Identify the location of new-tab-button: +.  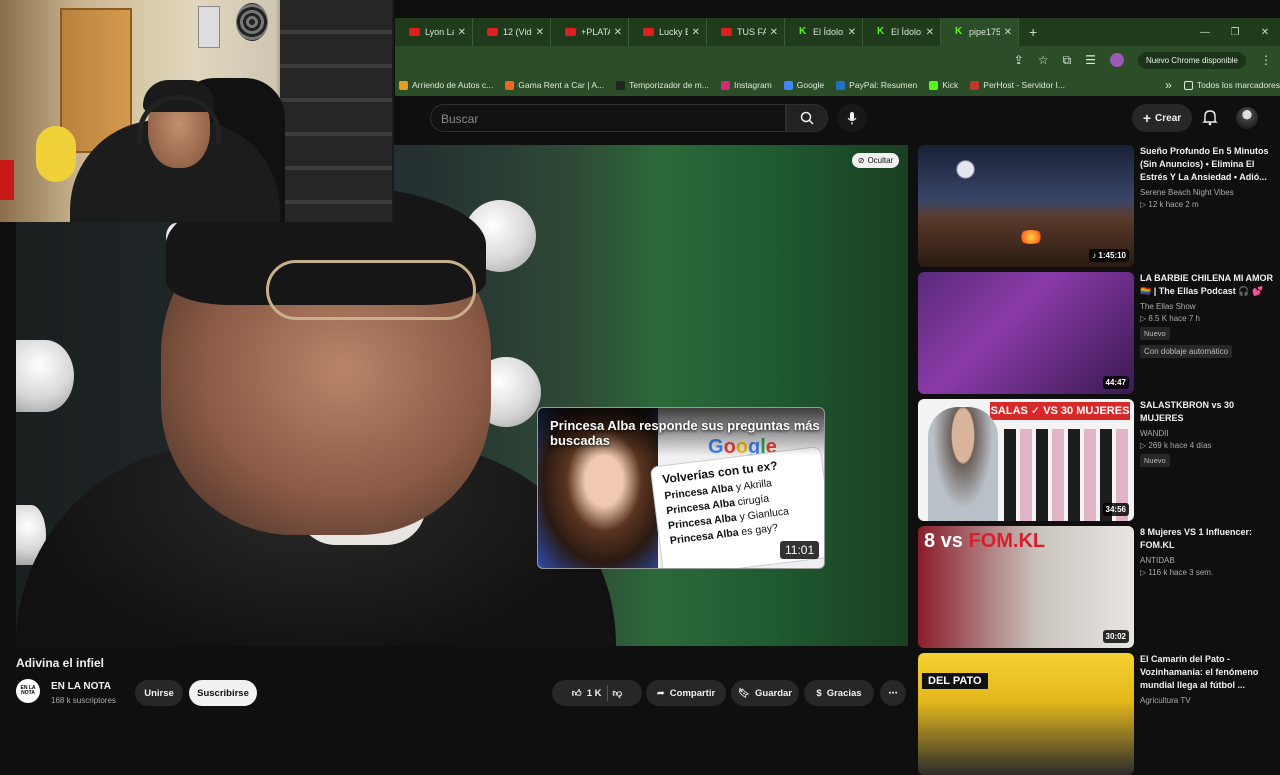
(1033, 32).